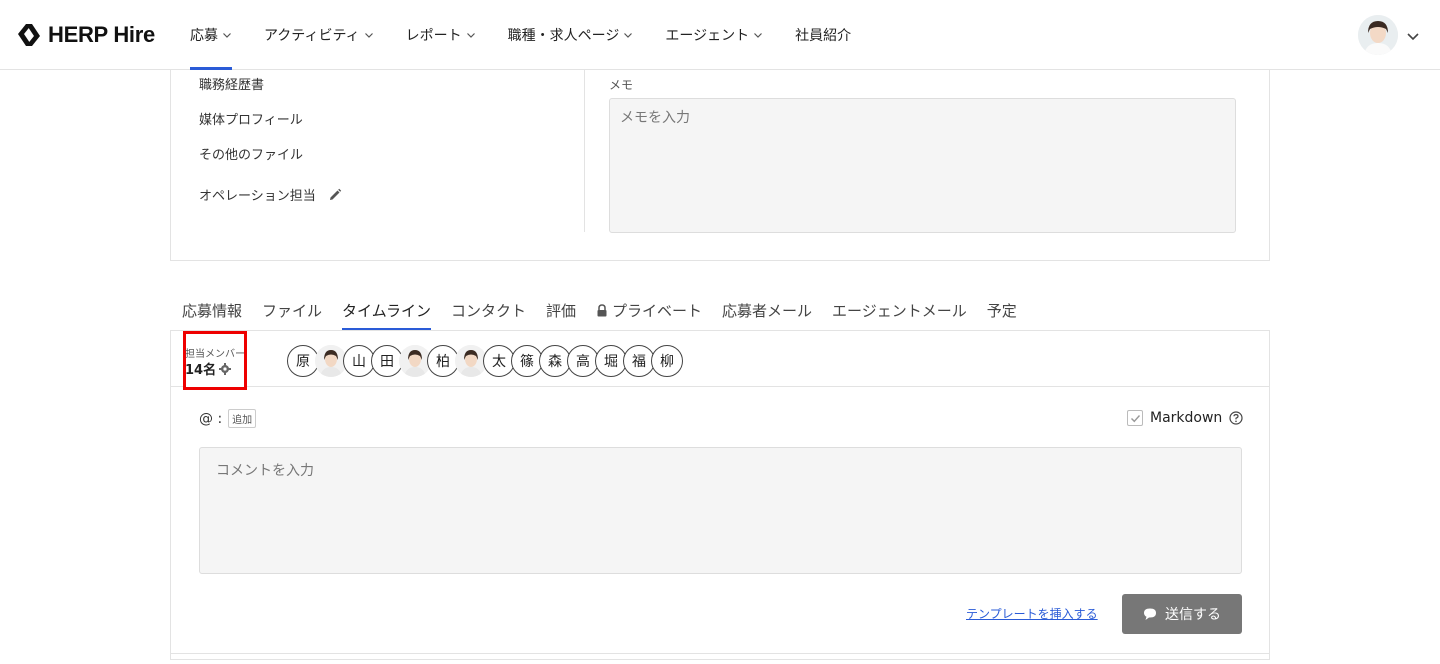 The image size is (1440, 664). Describe the element at coordinates (1413, 36) in the screenshot. I see `account-menu-chevron-icon` at that location.